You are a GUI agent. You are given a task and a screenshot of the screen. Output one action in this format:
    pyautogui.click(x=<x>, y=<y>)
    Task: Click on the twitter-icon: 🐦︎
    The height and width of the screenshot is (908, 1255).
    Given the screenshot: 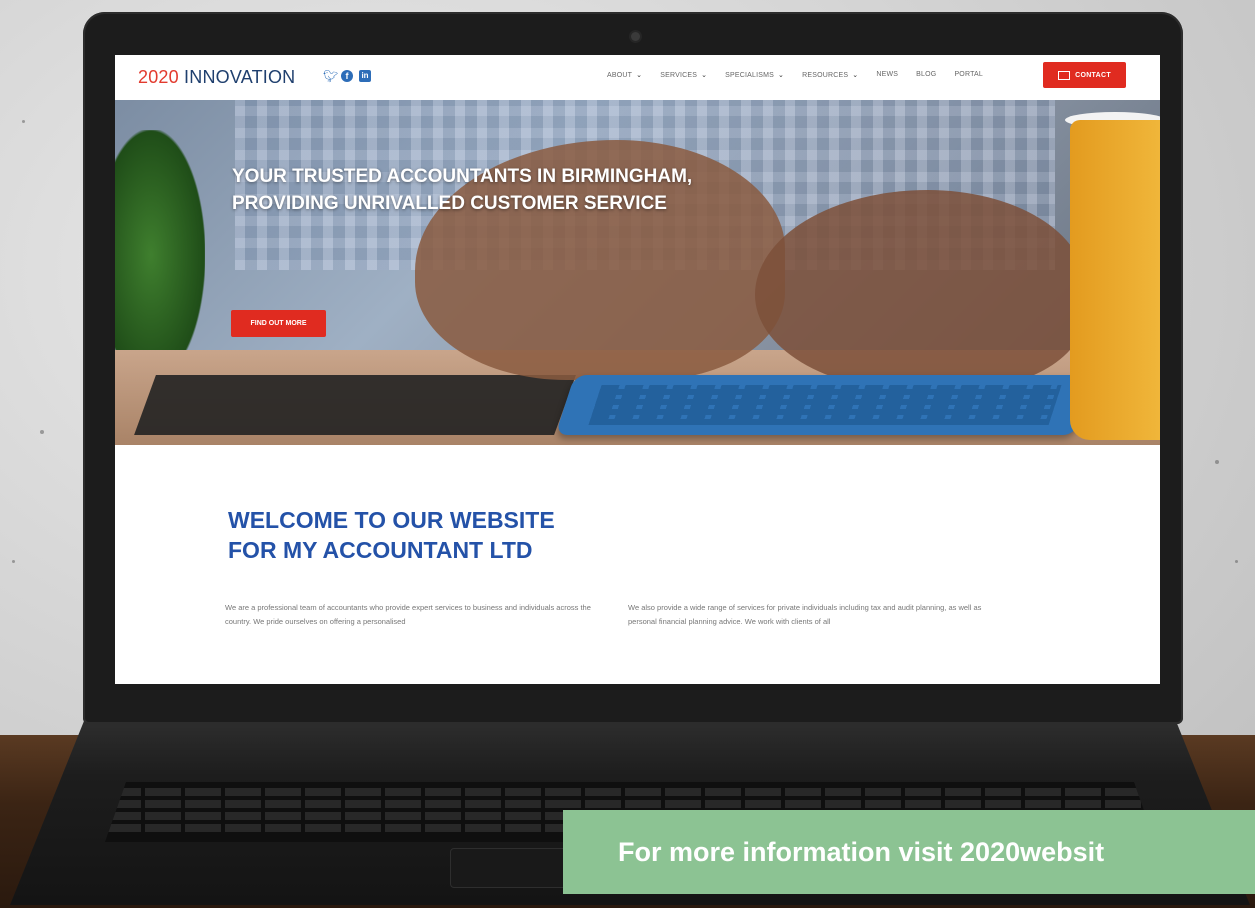 What is the action you would take?
    pyautogui.click(x=330, y=76)
    